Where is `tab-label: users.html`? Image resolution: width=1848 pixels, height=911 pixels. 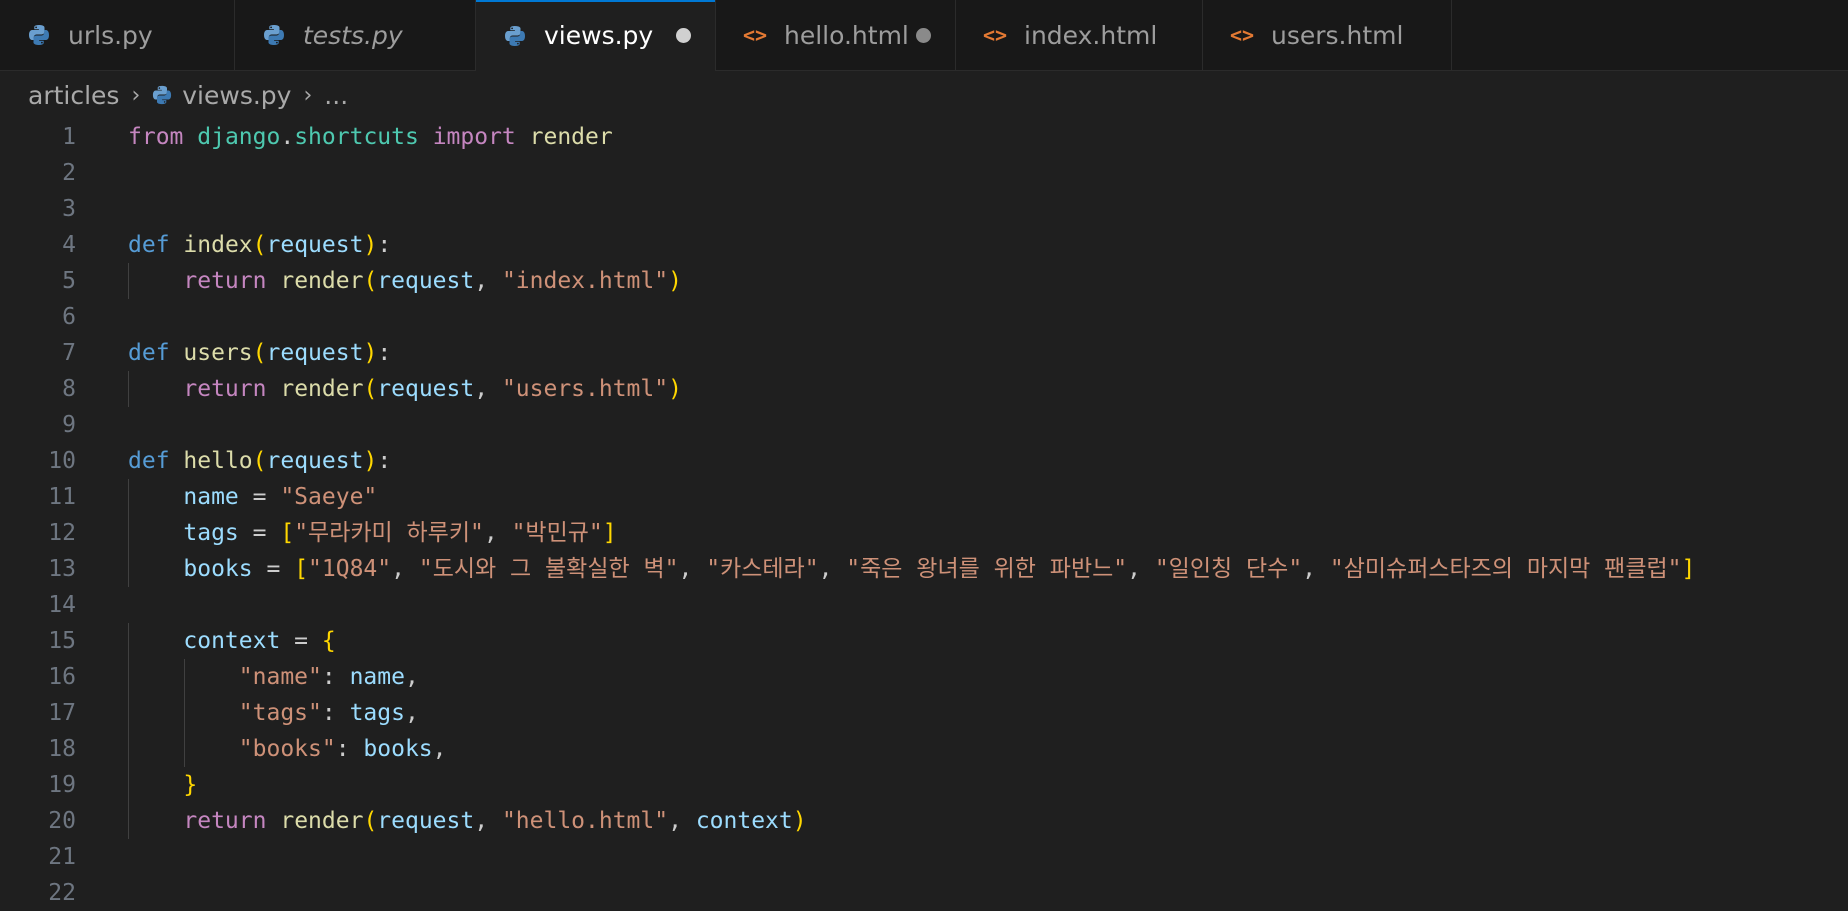 tab-label: users.html is located at coordinates (1337, 35).